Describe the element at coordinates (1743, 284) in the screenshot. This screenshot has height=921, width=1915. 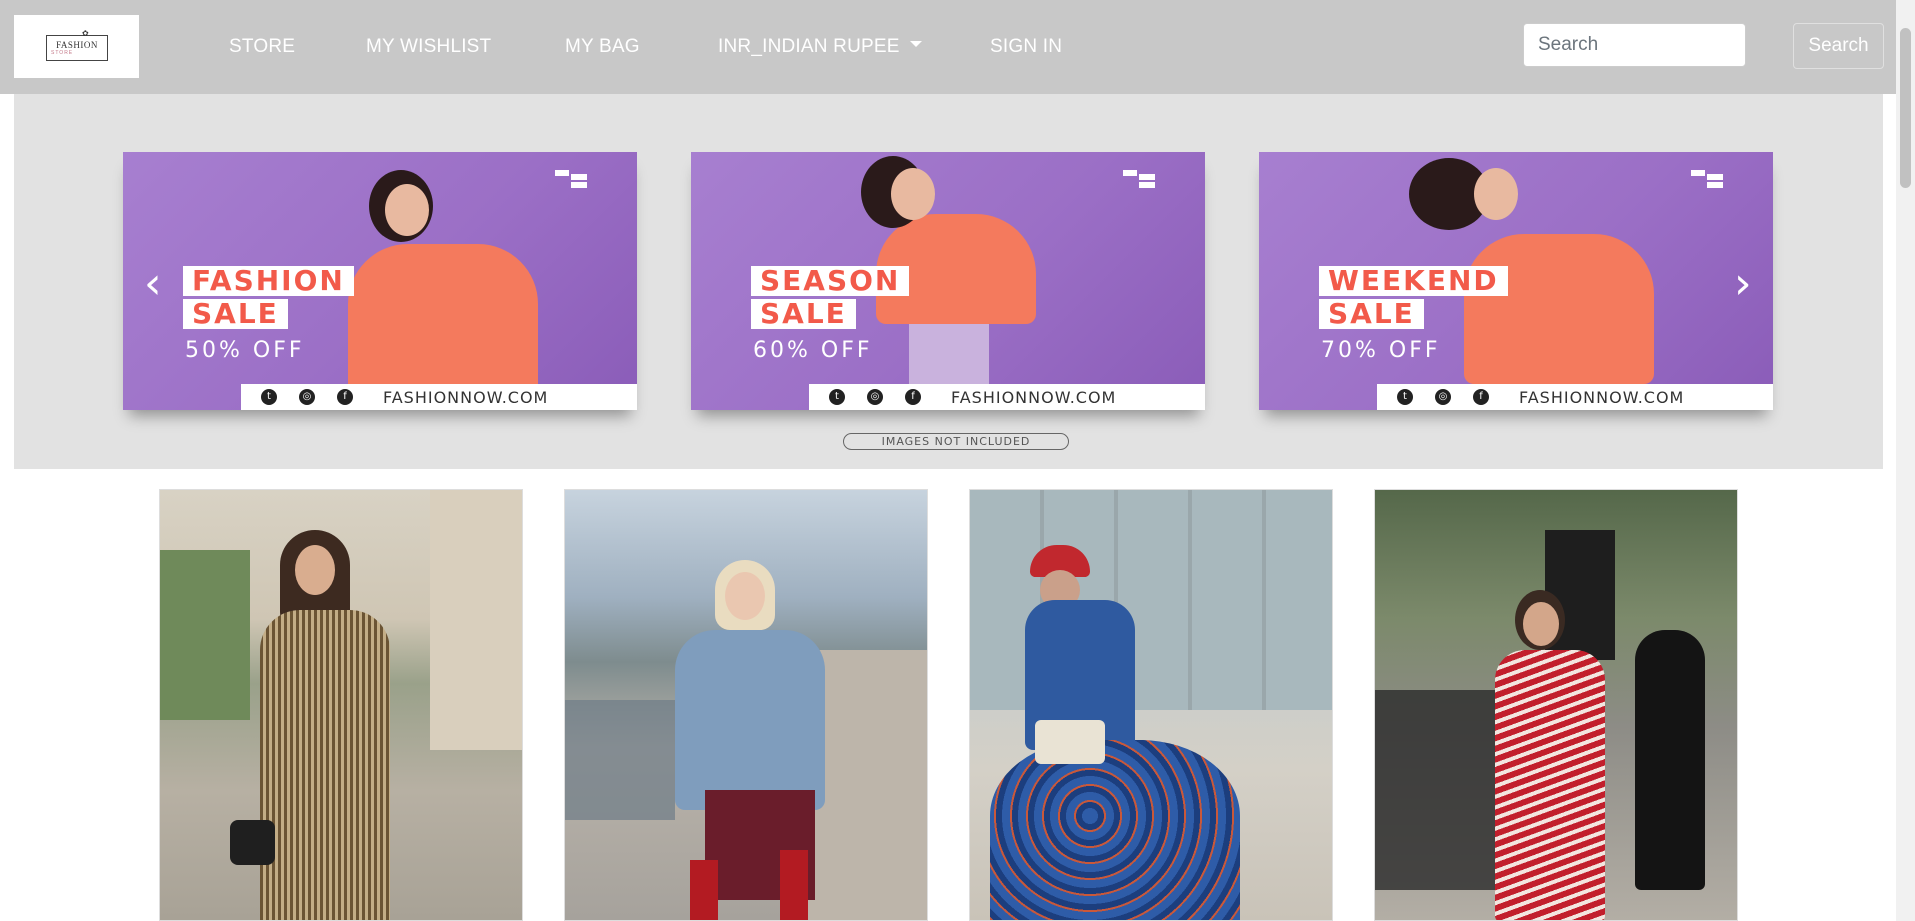
I see `chevron-right-icon: ›` at that location.